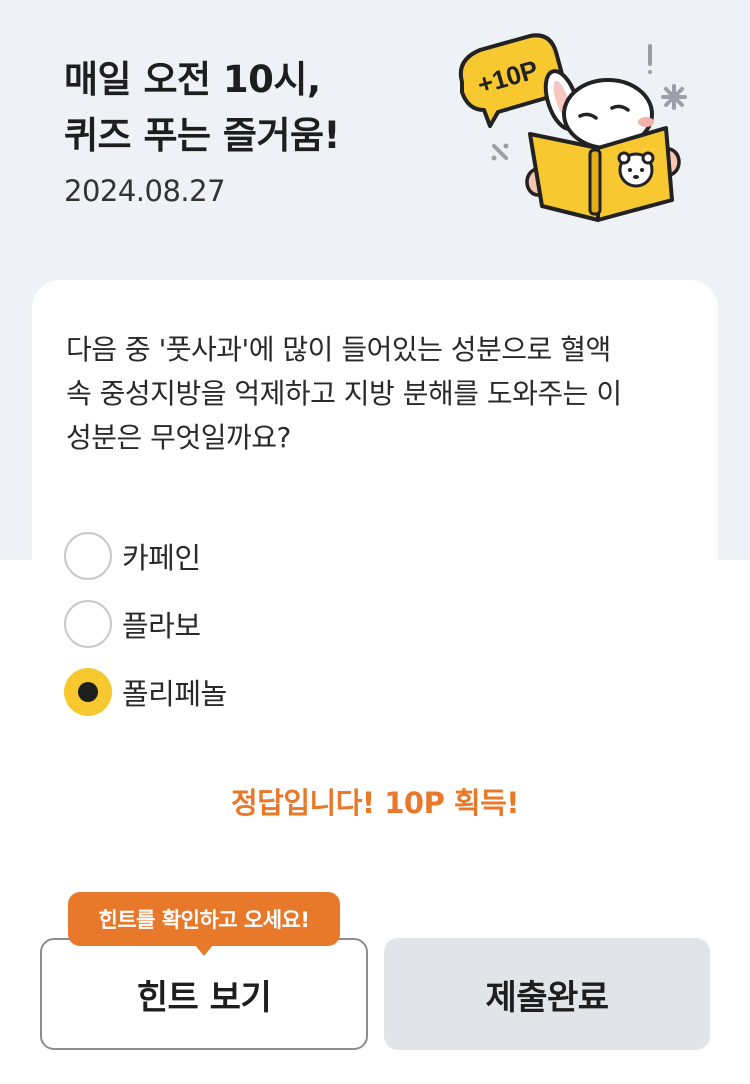  Describe the element at coordinates (192, 79) in the screenshot. I see `title-line-1: 매일 오전 10시,` at that location.